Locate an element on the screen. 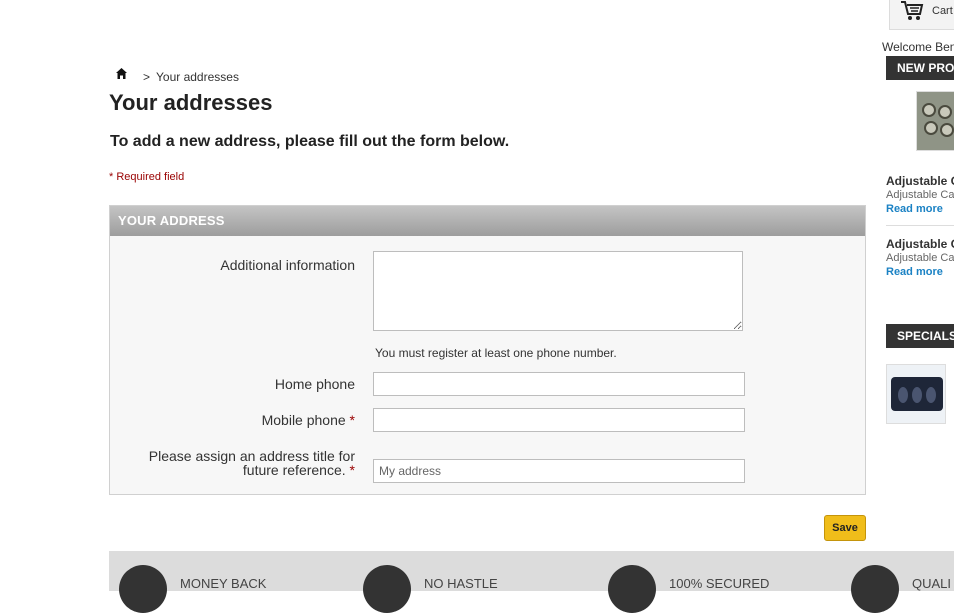  address-title-label-line2: future reference. is located at coordinates (294, 470).